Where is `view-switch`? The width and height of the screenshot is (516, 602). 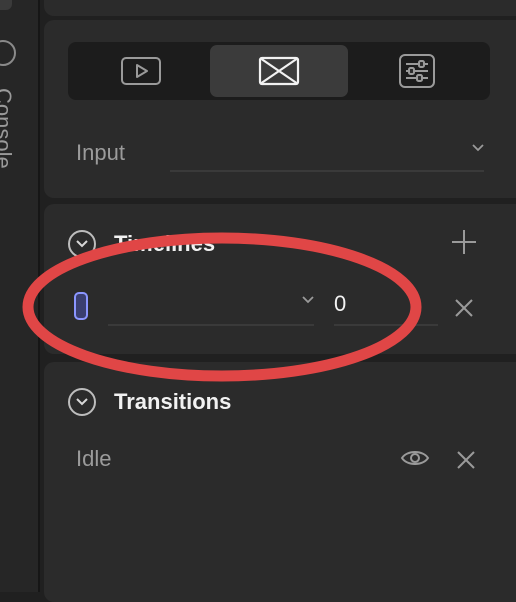 view-switch is located at coordinates (279, 71).